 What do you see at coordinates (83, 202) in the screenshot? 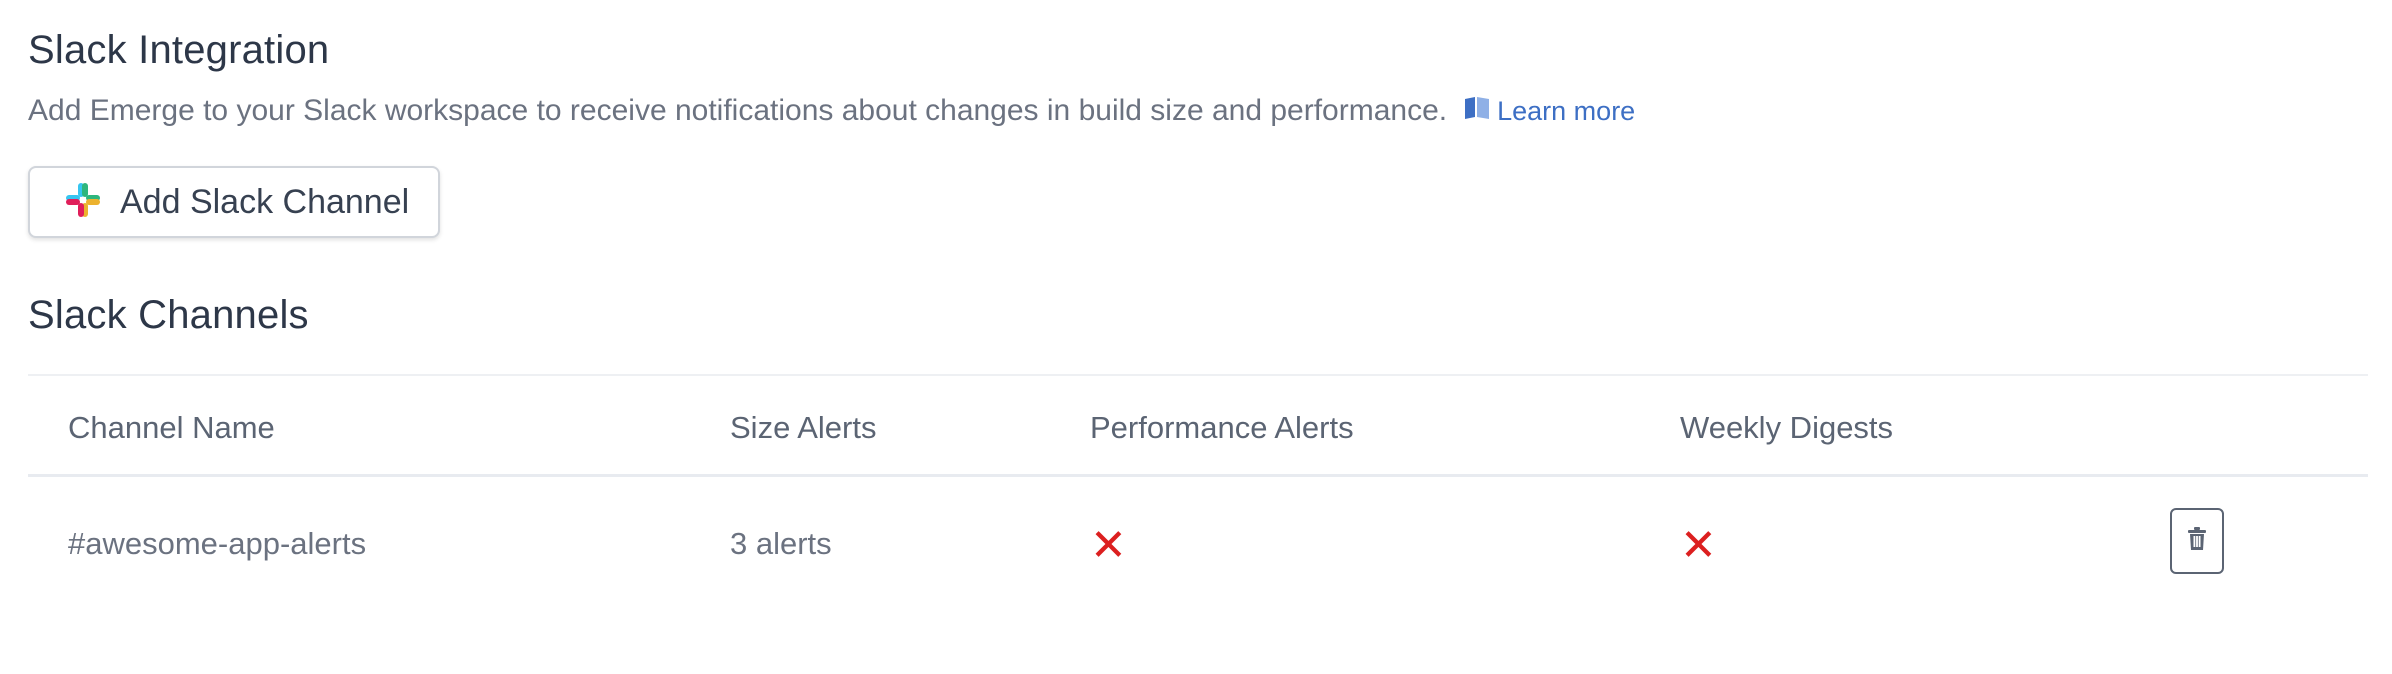
I see `slack-logo-icon` at bounding box center [83, 202].